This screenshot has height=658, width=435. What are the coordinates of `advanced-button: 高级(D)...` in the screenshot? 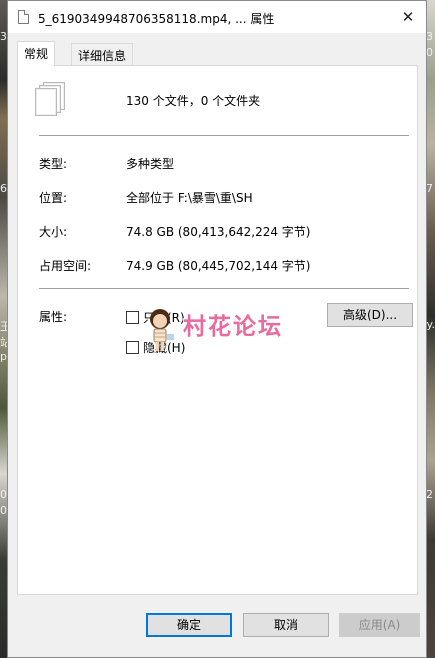 It's located at (370, 315).